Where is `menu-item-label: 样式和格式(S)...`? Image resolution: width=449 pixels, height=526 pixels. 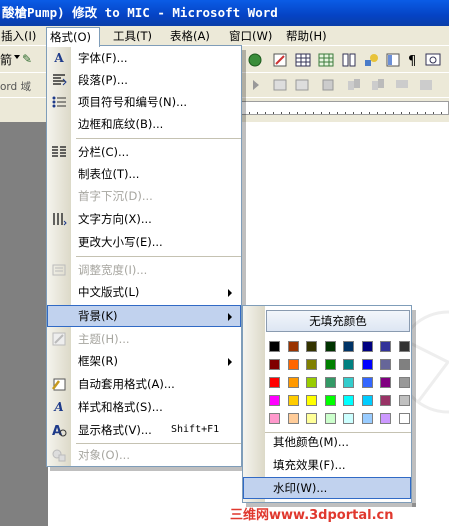
menu-item-label: 样式和格式(S)... is located at coordinates (120, 407).